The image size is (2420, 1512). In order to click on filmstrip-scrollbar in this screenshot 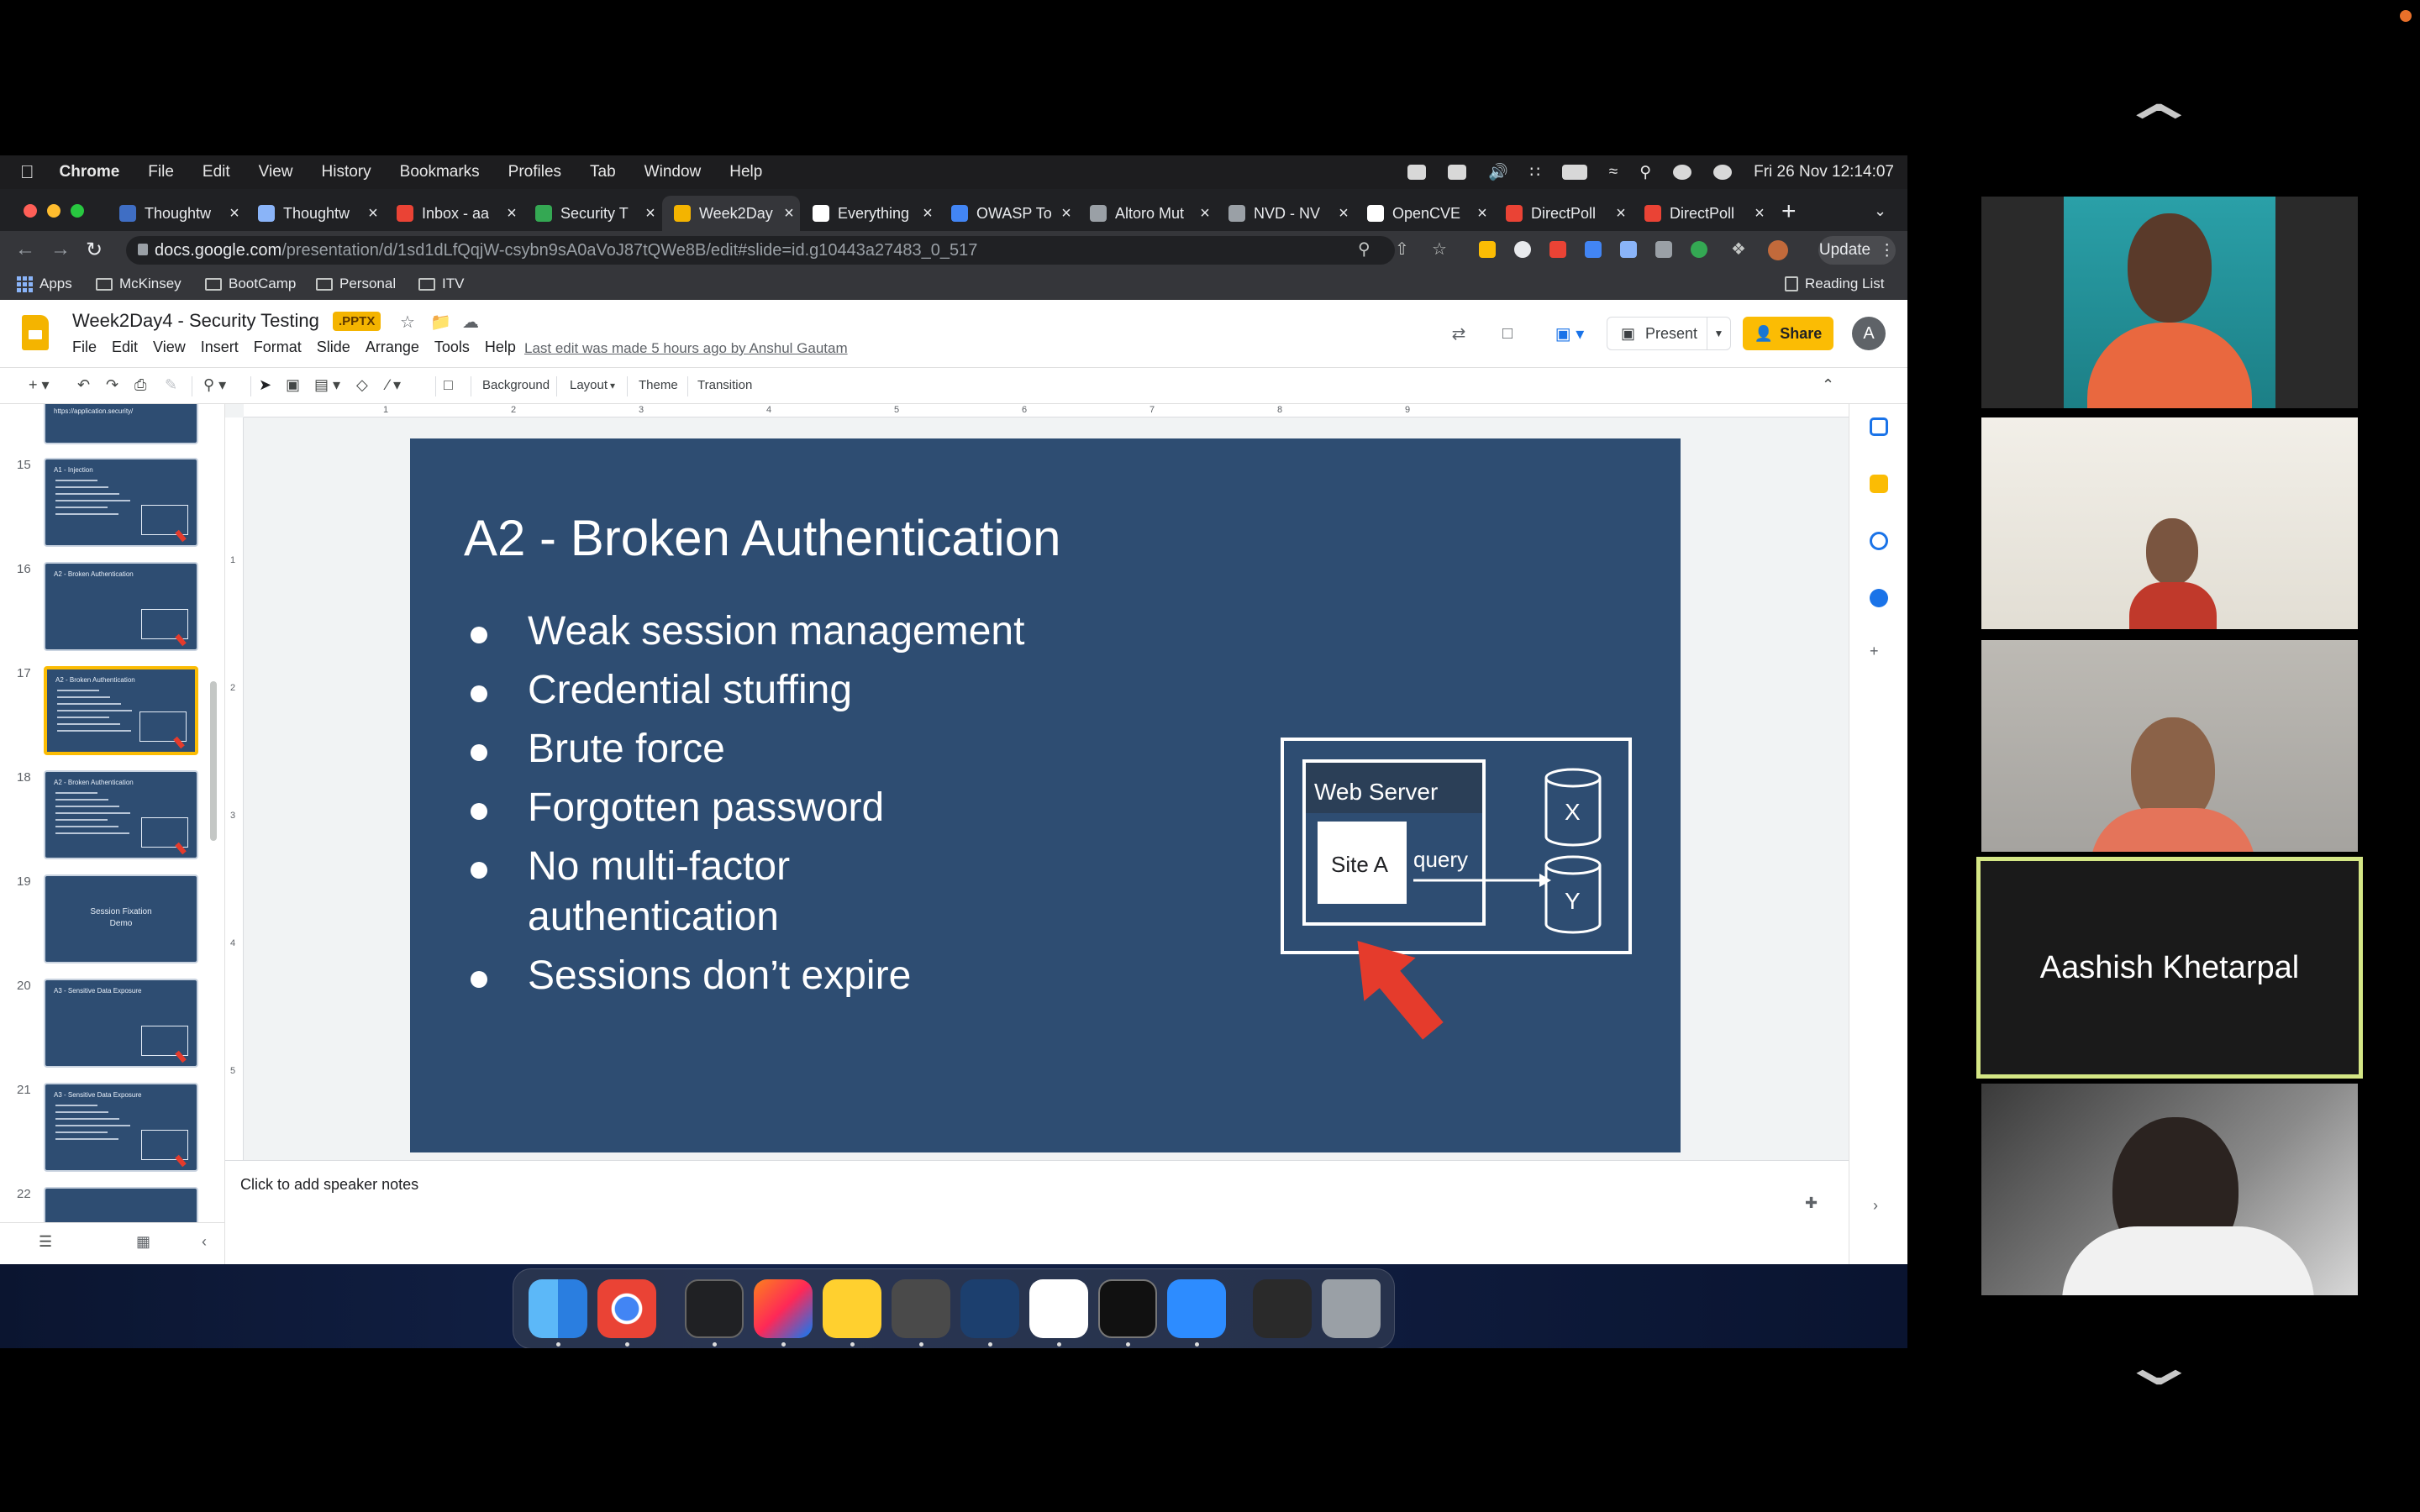, I will do `click(214, 761)`.